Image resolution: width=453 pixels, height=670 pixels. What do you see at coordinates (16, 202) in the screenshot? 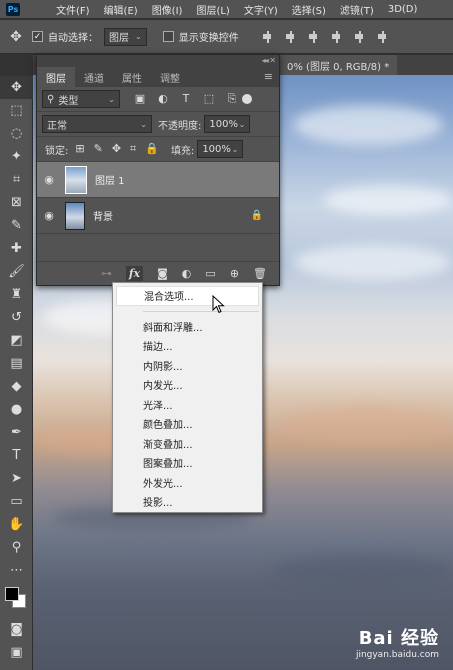
I see `frame-tool-icon: ⊠` at bounding box center [16, 202].